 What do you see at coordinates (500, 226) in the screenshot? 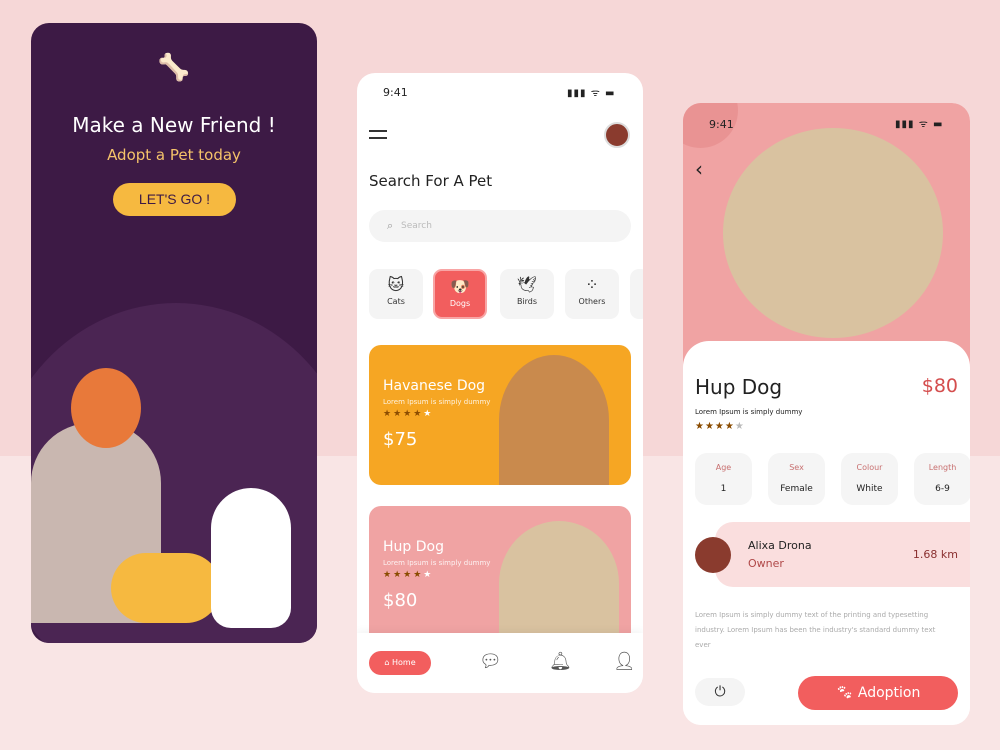
I see `search-input: Search` at bounding box center [500, 226].